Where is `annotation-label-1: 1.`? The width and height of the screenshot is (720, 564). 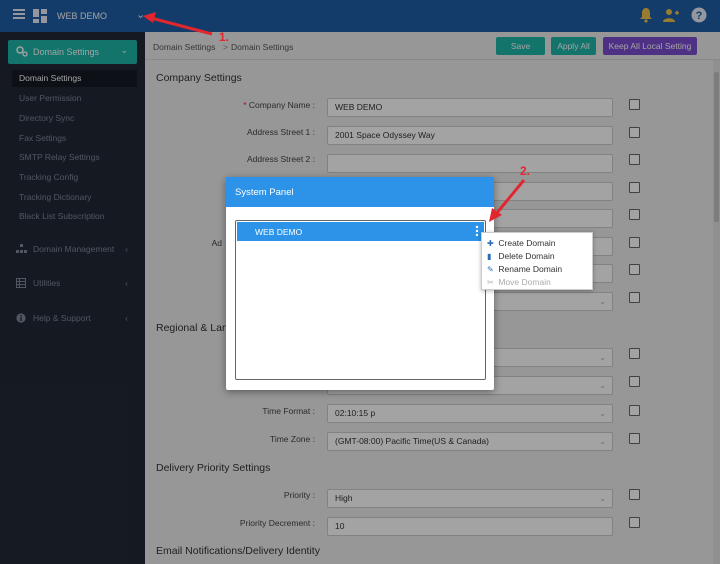 annotation-label-1: 1. is located at coordinates (224, 37).